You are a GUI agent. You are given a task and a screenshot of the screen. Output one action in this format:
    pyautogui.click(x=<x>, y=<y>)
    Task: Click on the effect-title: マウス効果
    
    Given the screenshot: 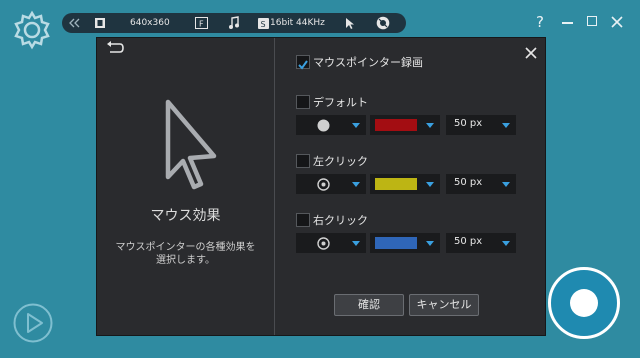 What is the action you would take?
    pyautogui.click(x=185, y=216)
    